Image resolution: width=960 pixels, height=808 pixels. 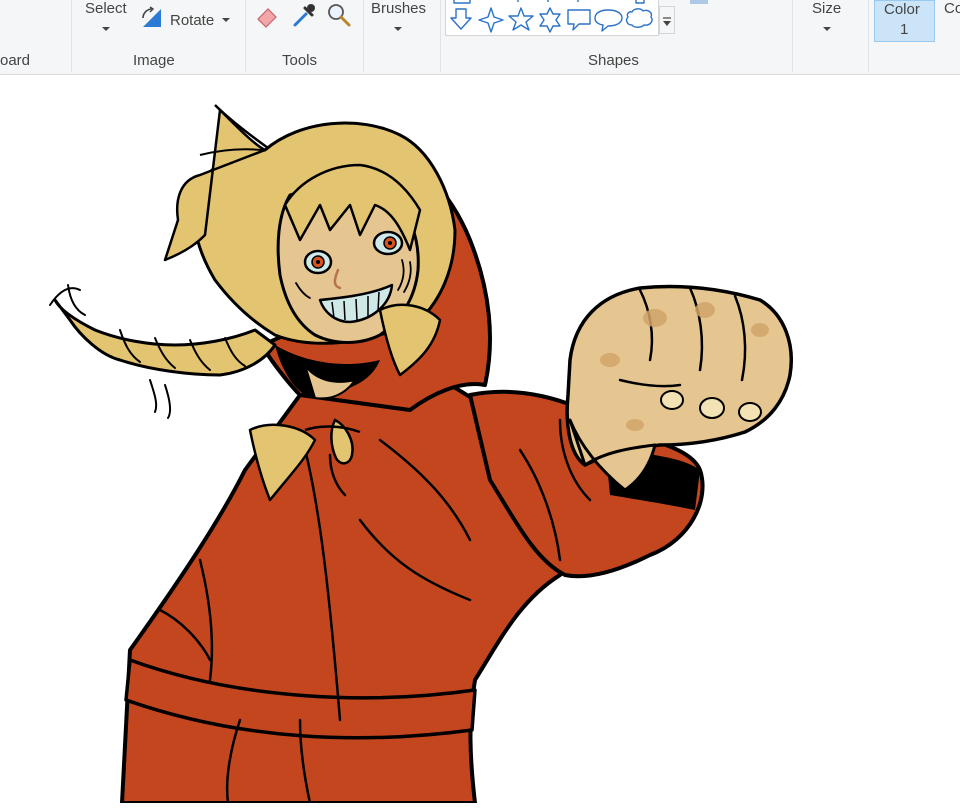 What do you see at coordinates (106, 8) in the screenshot?
I see `select-label: Select` at bounding box center [106, 8].